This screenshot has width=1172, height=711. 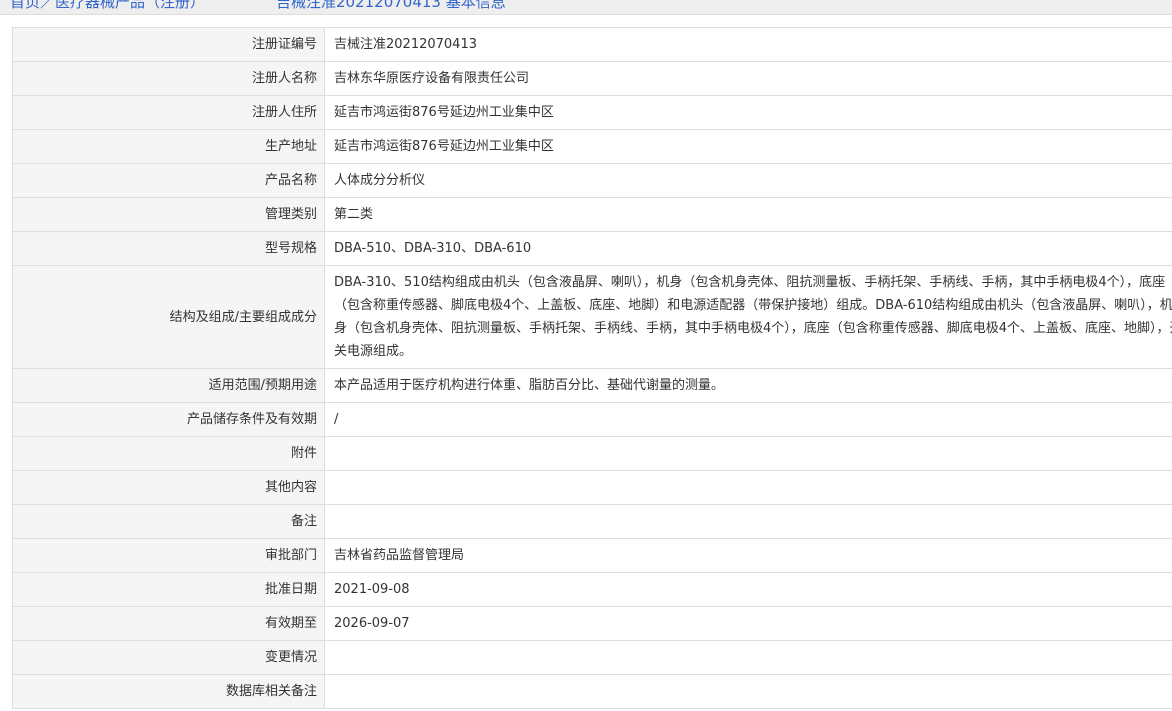 I want to click on row-label: 管理类别, so click(x=168, y=214).